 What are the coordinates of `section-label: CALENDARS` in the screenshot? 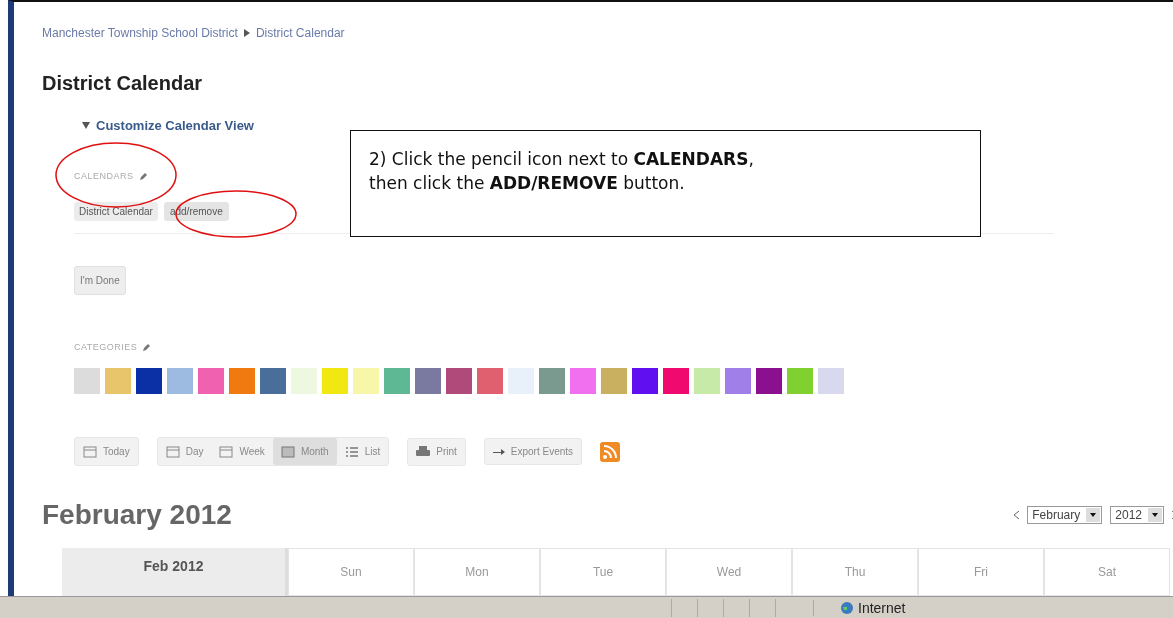 It's located at (104, 176).